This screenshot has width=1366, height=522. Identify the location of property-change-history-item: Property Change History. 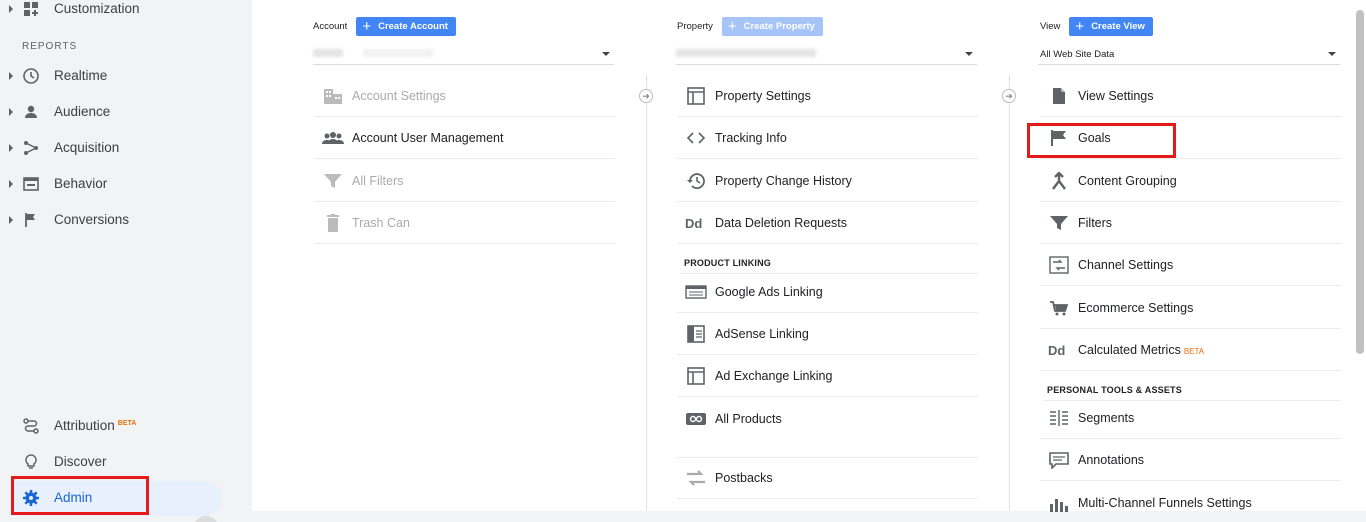
(827, 181).